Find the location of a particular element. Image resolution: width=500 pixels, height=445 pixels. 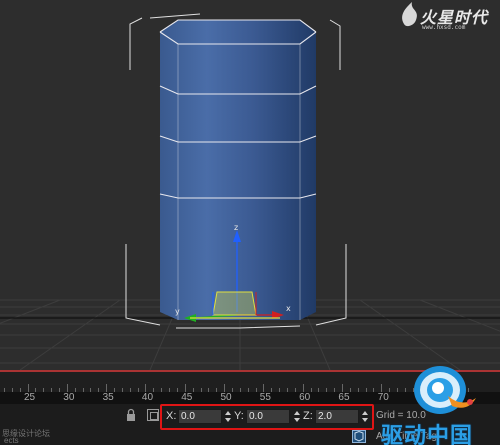

y-axis-label: y is located at coordinates (177, 311).